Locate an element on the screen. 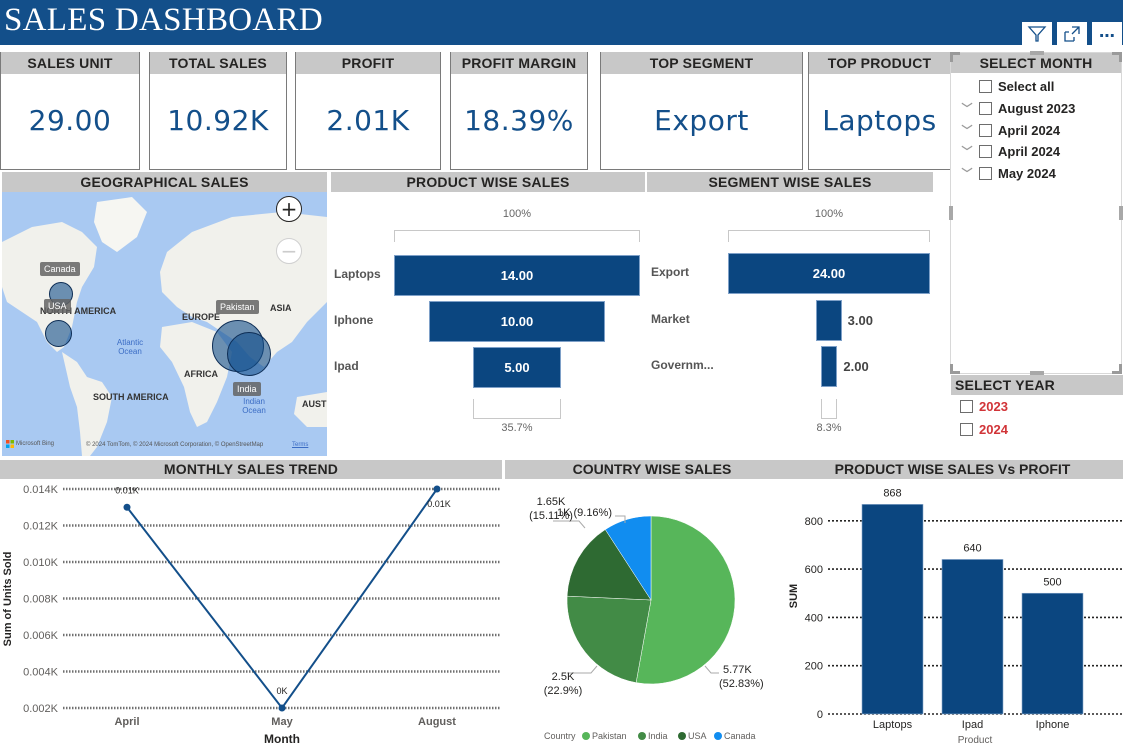 This screenshot has height=747, width=1123. y-tick-label: 0.008K is located at coordinates (41, 600).